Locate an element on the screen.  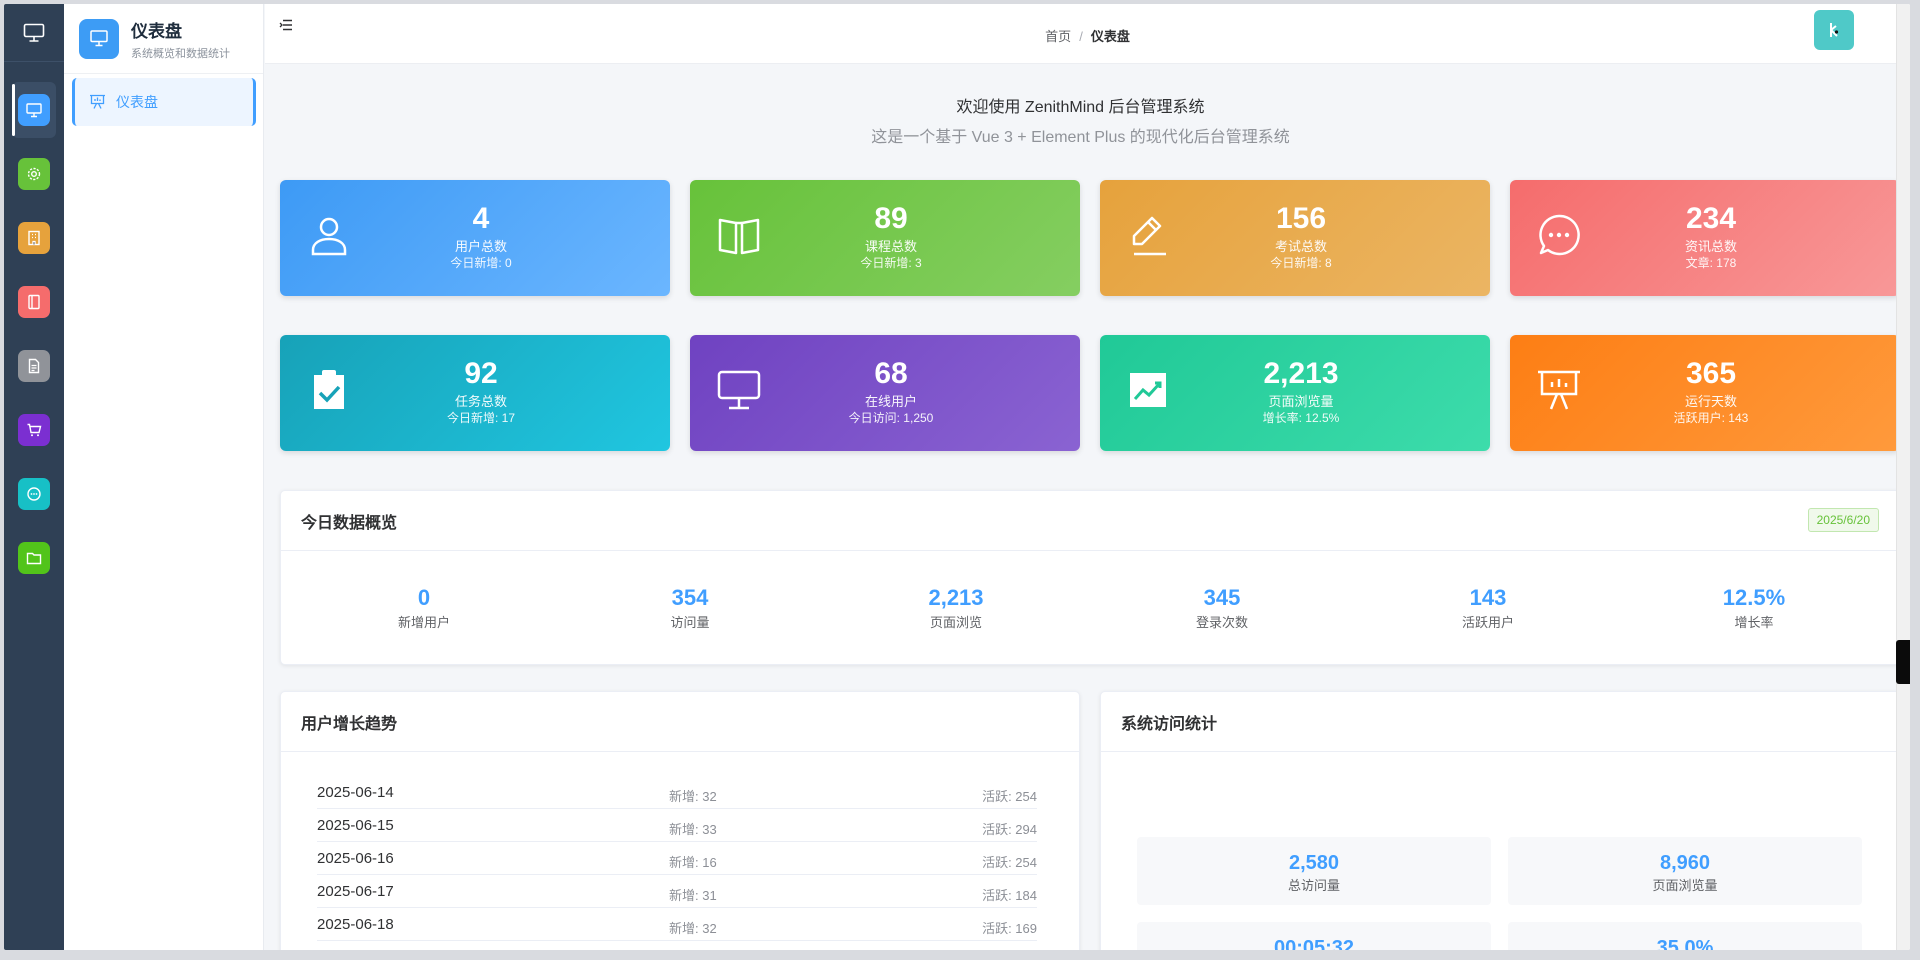
visit-box-rate: 35.0% is located at coordinates (1685, 936).